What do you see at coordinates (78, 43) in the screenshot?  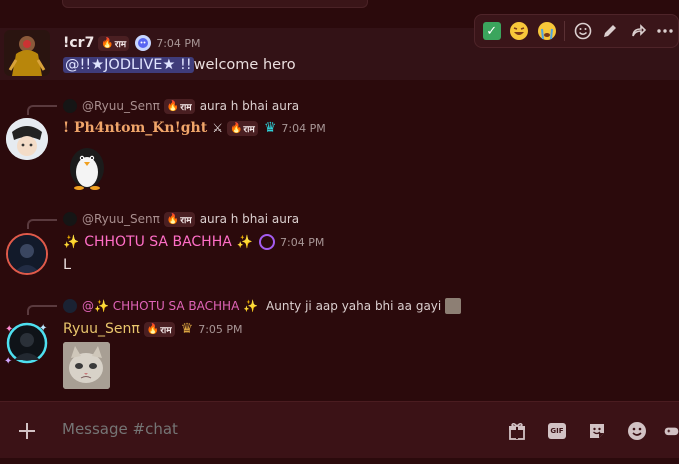 I see `username: !cr7` at bounding box center [78, 43].